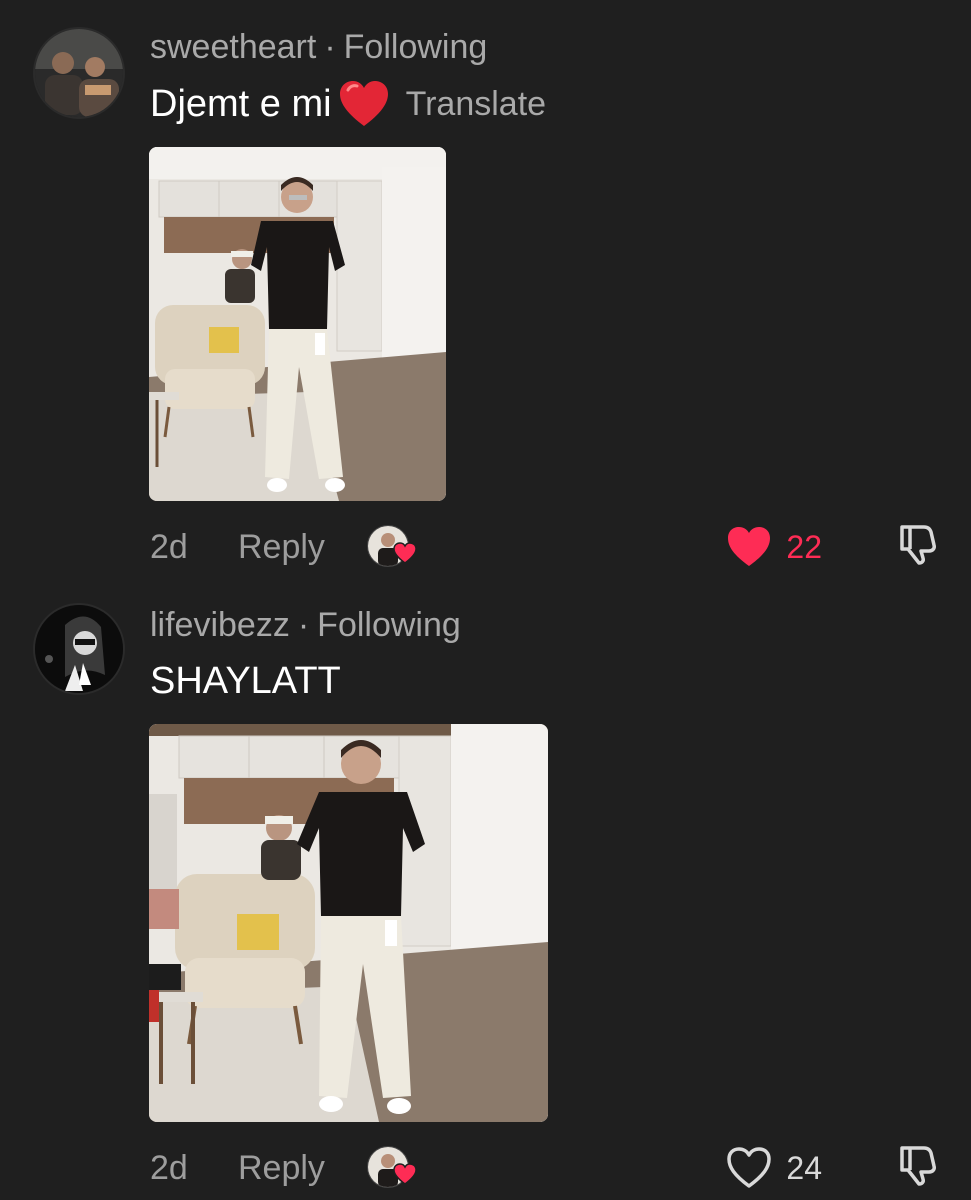  What do you see at coordinates (804, 1167) in the screenshot?
I see `like-count: 24` at bounding box center [804, 1167].